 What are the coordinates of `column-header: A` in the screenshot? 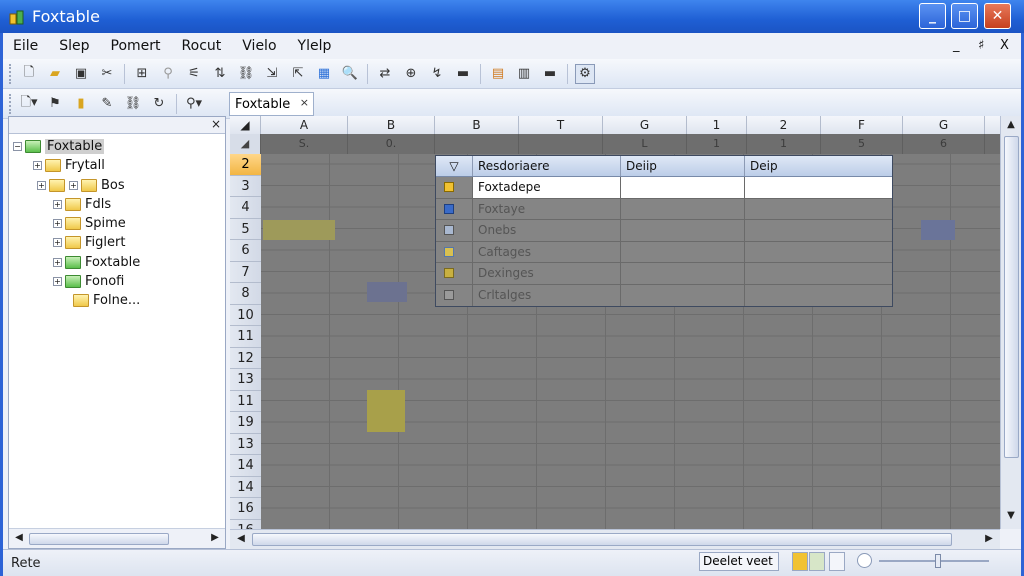 It's located at (304, 125).